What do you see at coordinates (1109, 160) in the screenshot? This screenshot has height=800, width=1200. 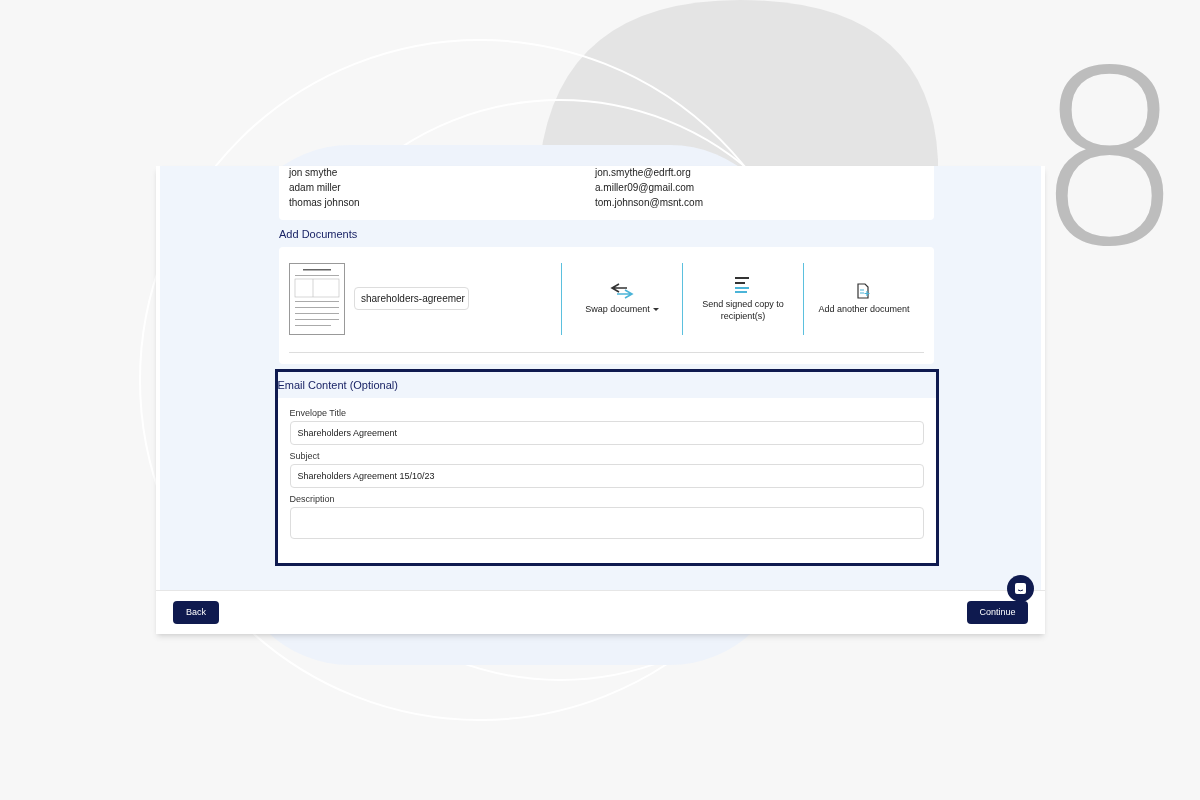 I see `decorative-number: 8` at bounding box center [1109, 160].